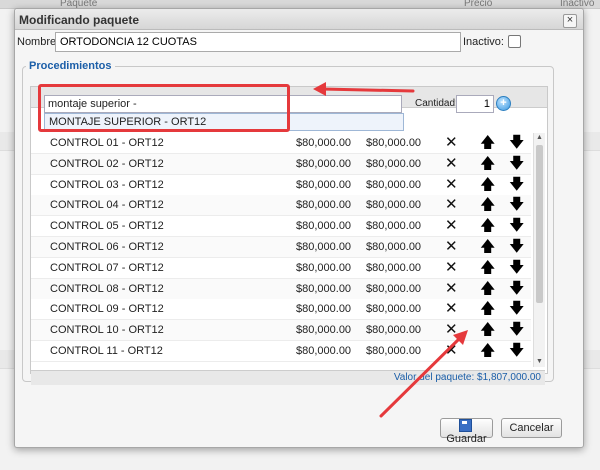 Image resolution: width=600 pixels, height=470 pixels. What do you see at coordinates (478, 4) in the screenshot?
I see `background-col-precio: Precio` at bounding box center [478, 4].